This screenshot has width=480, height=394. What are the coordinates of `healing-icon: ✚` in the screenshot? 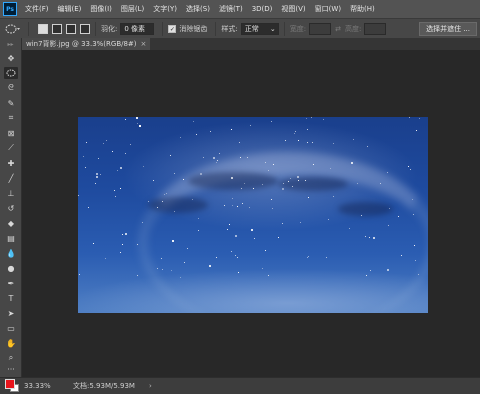 It's located at (11, 163).